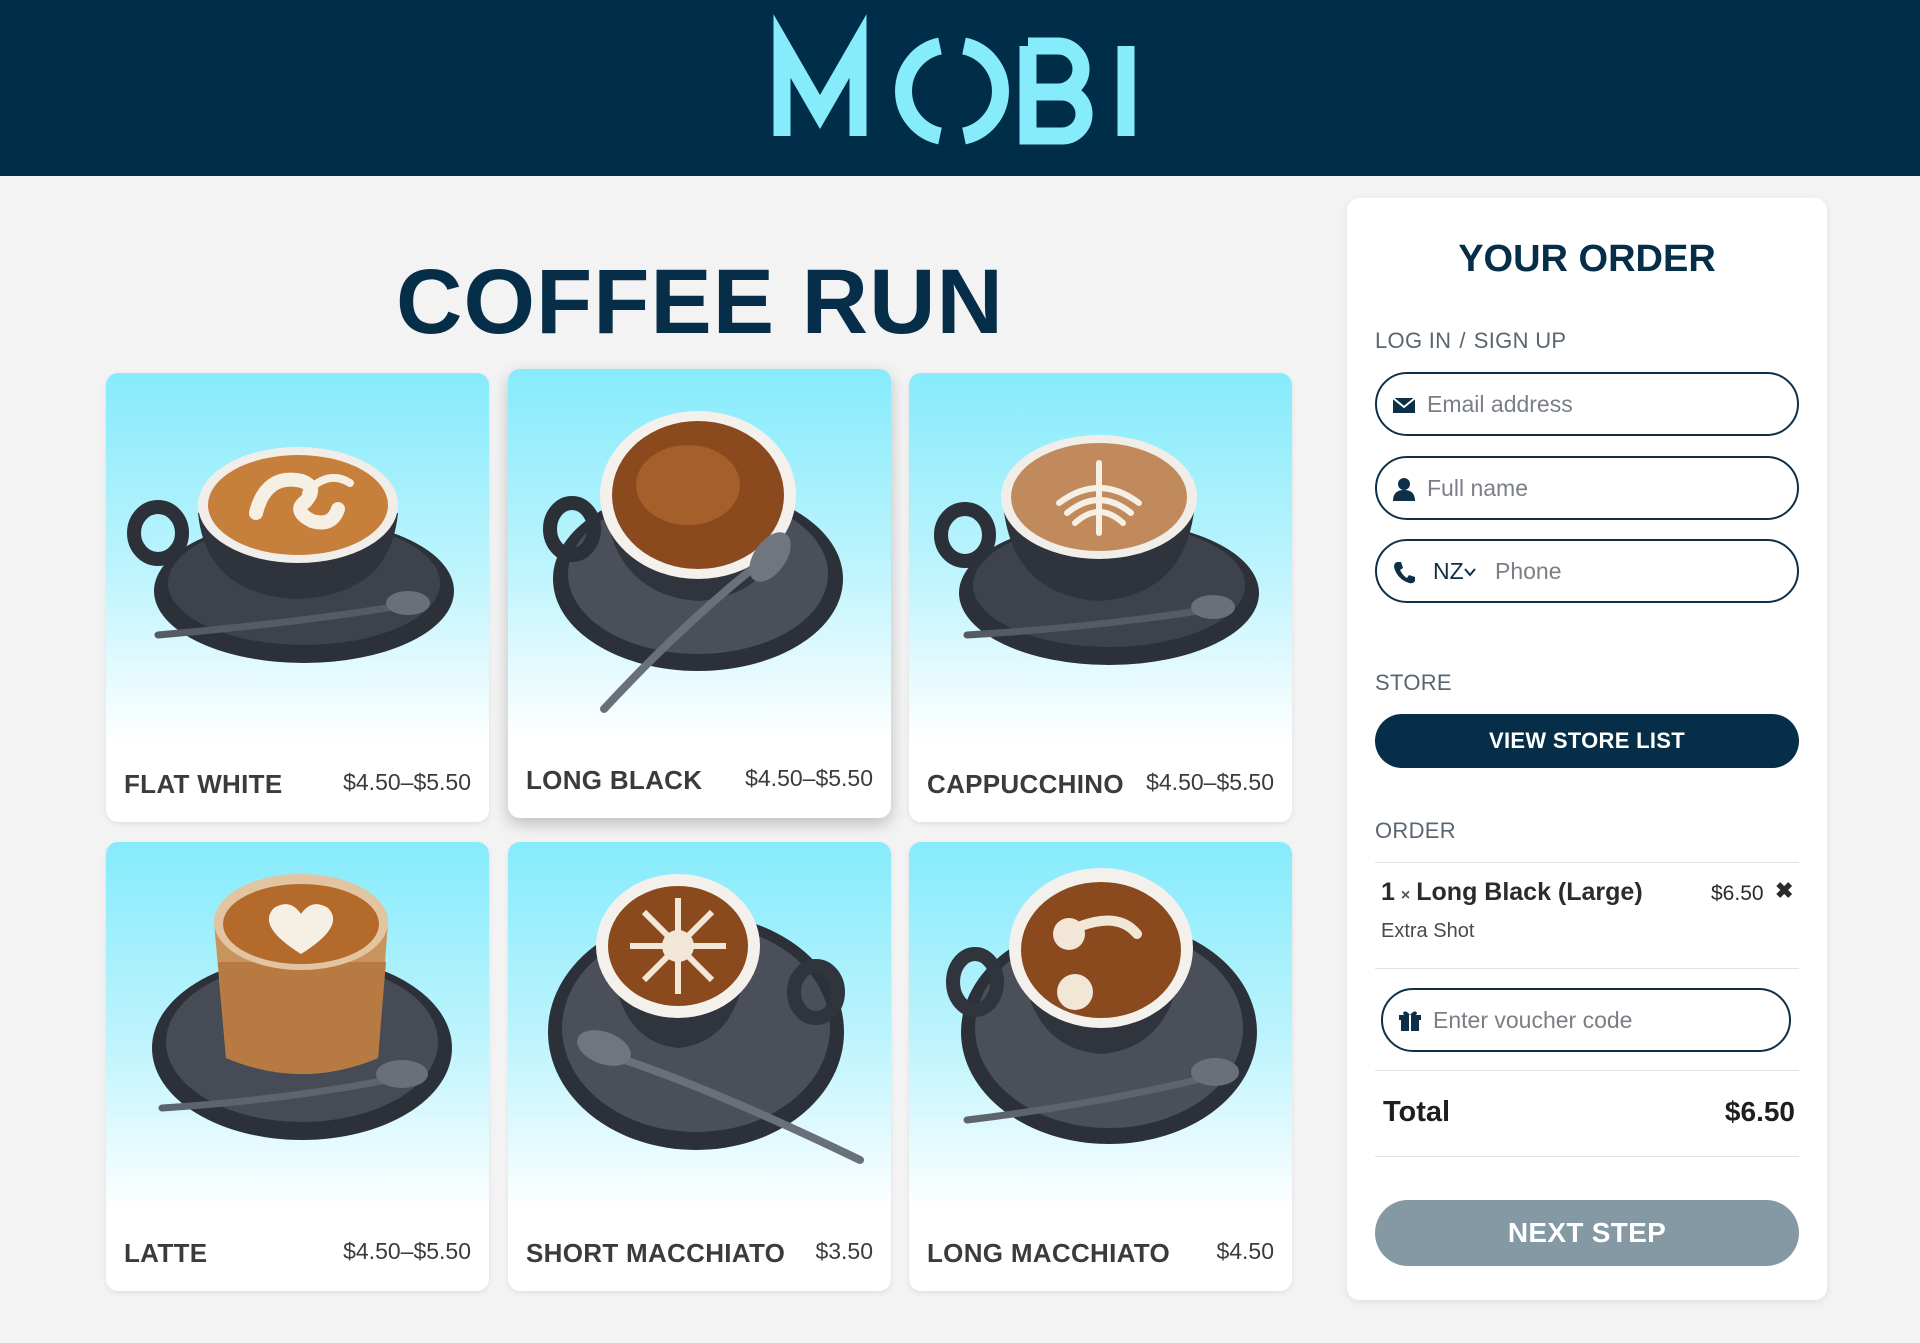 The width and height of the screenshot is (1920, 1343). What do you see at coordinates (1477, 488) in the screenshot?
I see `full-name-placeholder: Full name` at bounding box center [1477, 488].